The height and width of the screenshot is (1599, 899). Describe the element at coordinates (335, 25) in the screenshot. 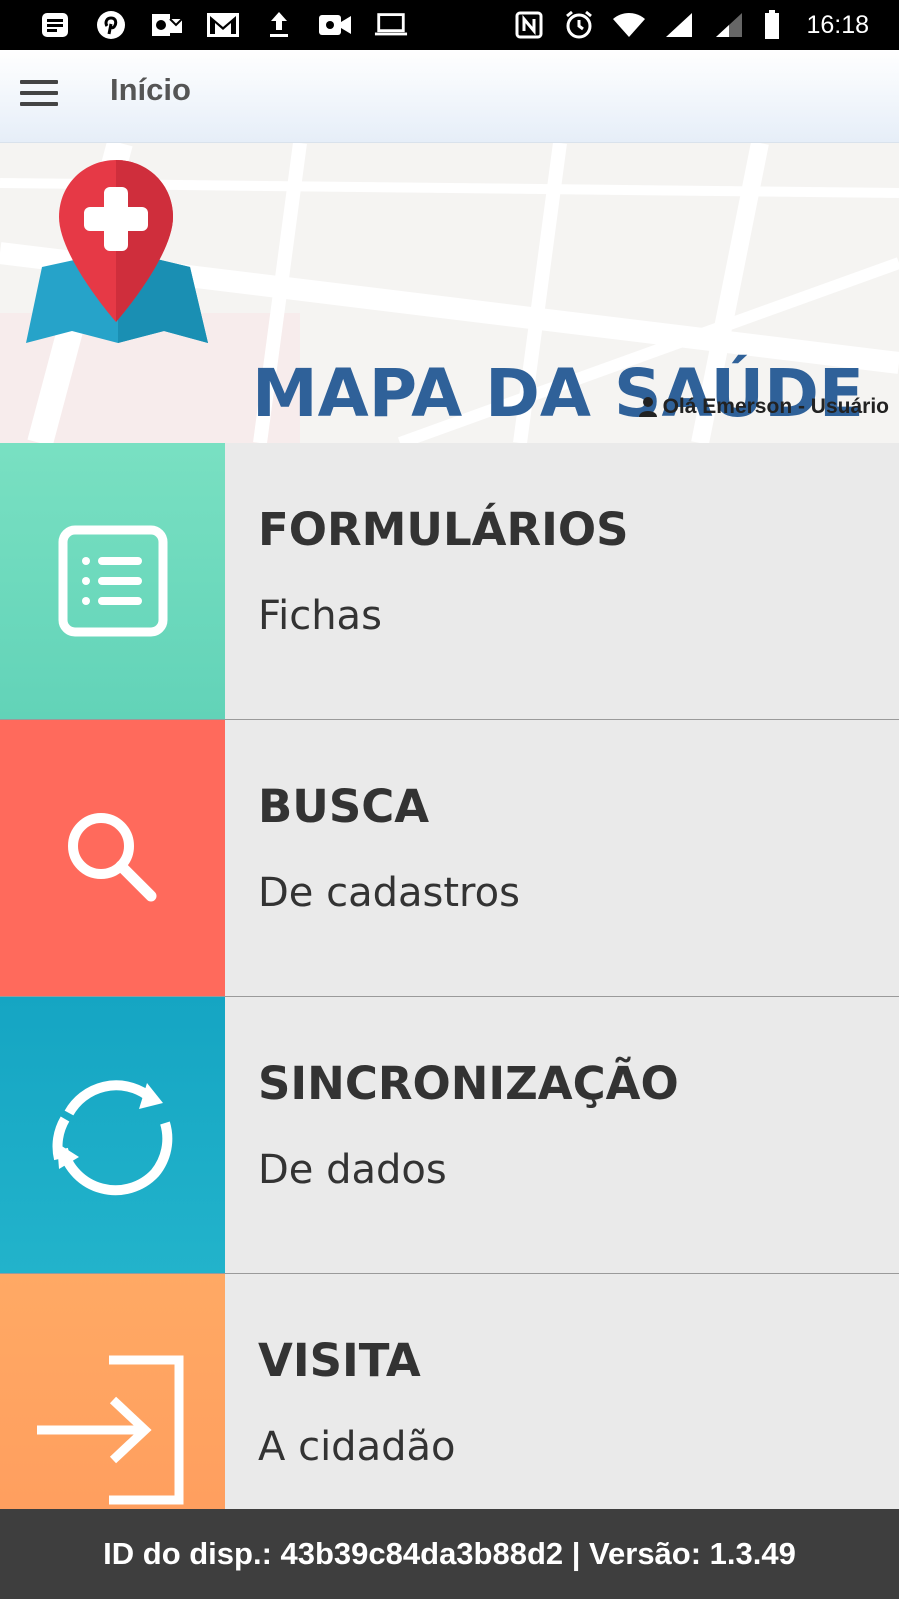

I see `video-icon` at that location.